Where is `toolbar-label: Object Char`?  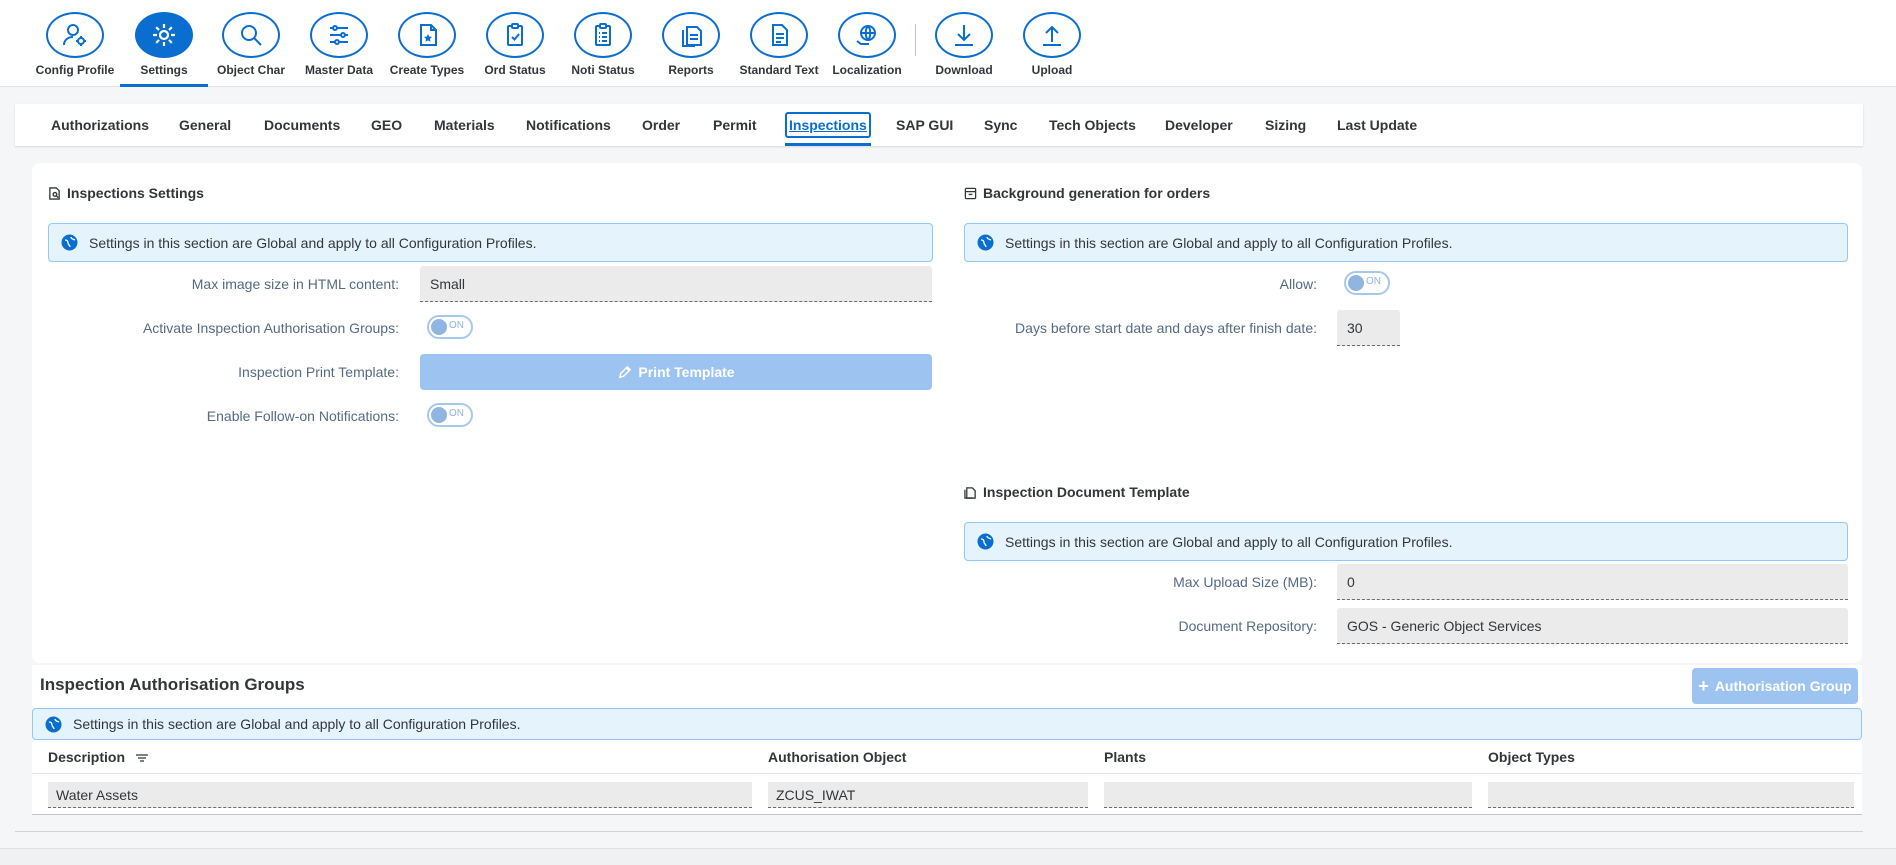 toolbar-label: Object Char is located at coordinates (250, 70).